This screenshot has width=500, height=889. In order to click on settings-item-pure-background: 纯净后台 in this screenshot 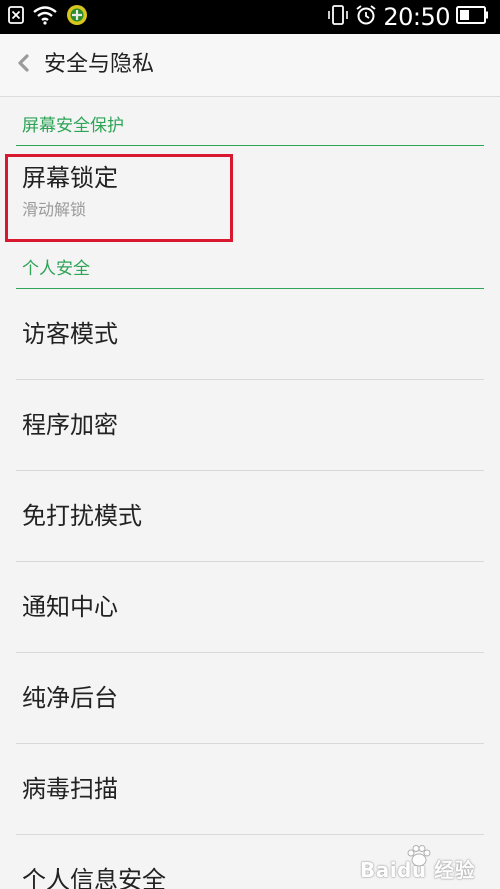, I will do `click(250, 698)`.